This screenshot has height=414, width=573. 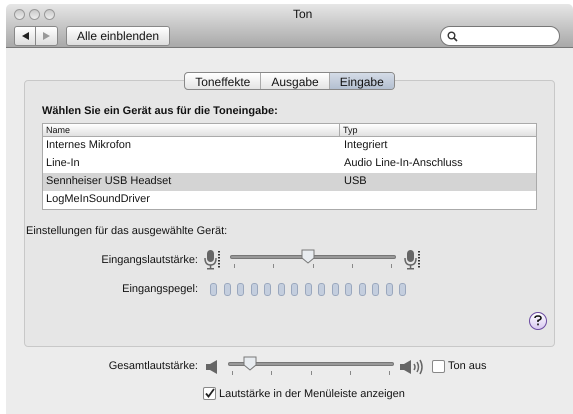 What do you see at coordinates (311, 367) in the screenshot?
I see `total-volume-slider` at bounding box center [311, 367].